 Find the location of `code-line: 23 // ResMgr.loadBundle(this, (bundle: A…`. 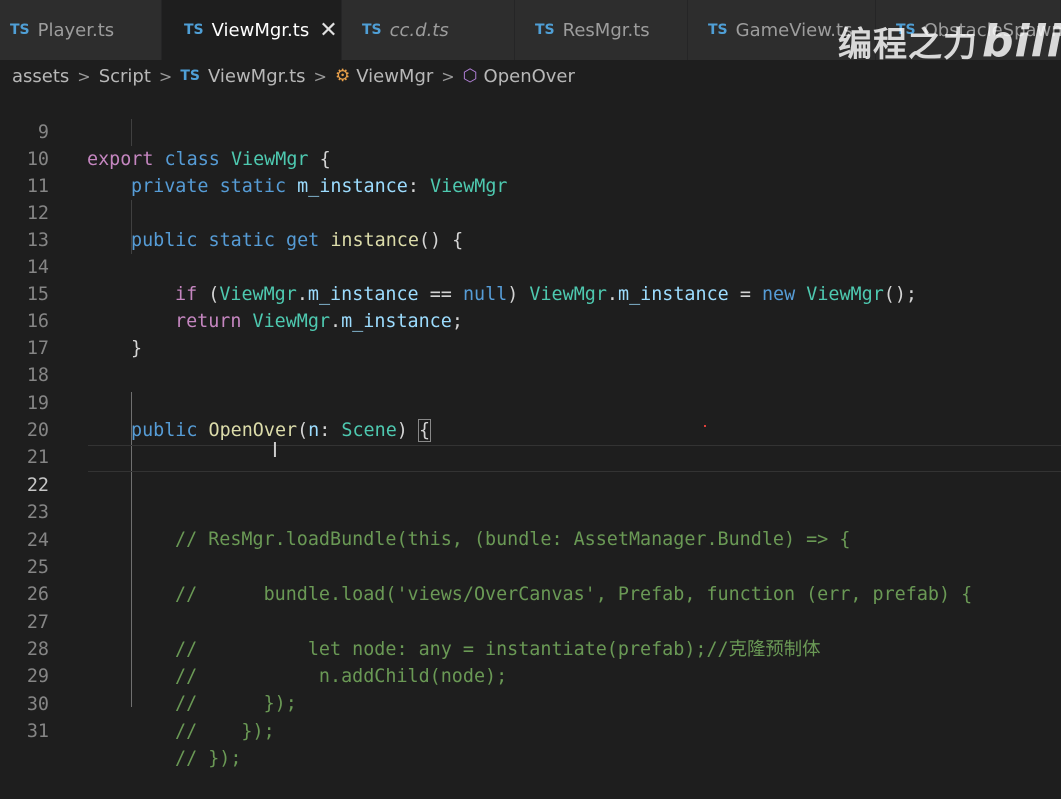

code-line: 23 // ResMgr.loadBundle(this, (bundle: A… is located at coordinates (530, 511).